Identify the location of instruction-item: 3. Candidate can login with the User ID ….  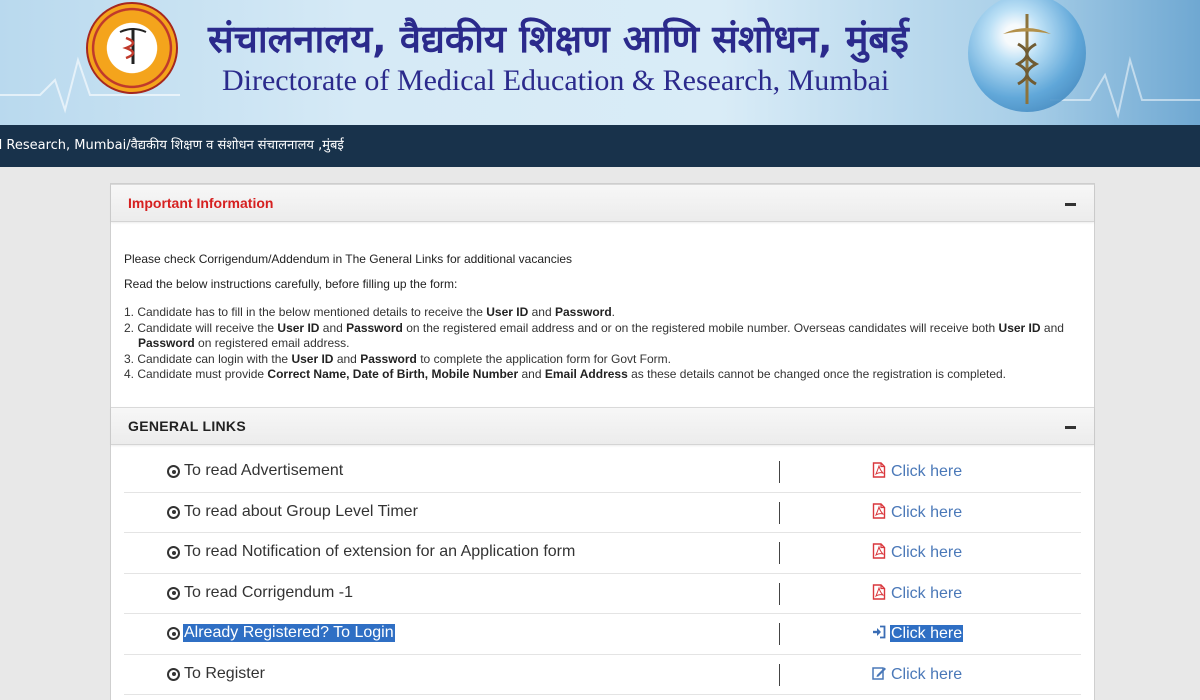
(604, 360).